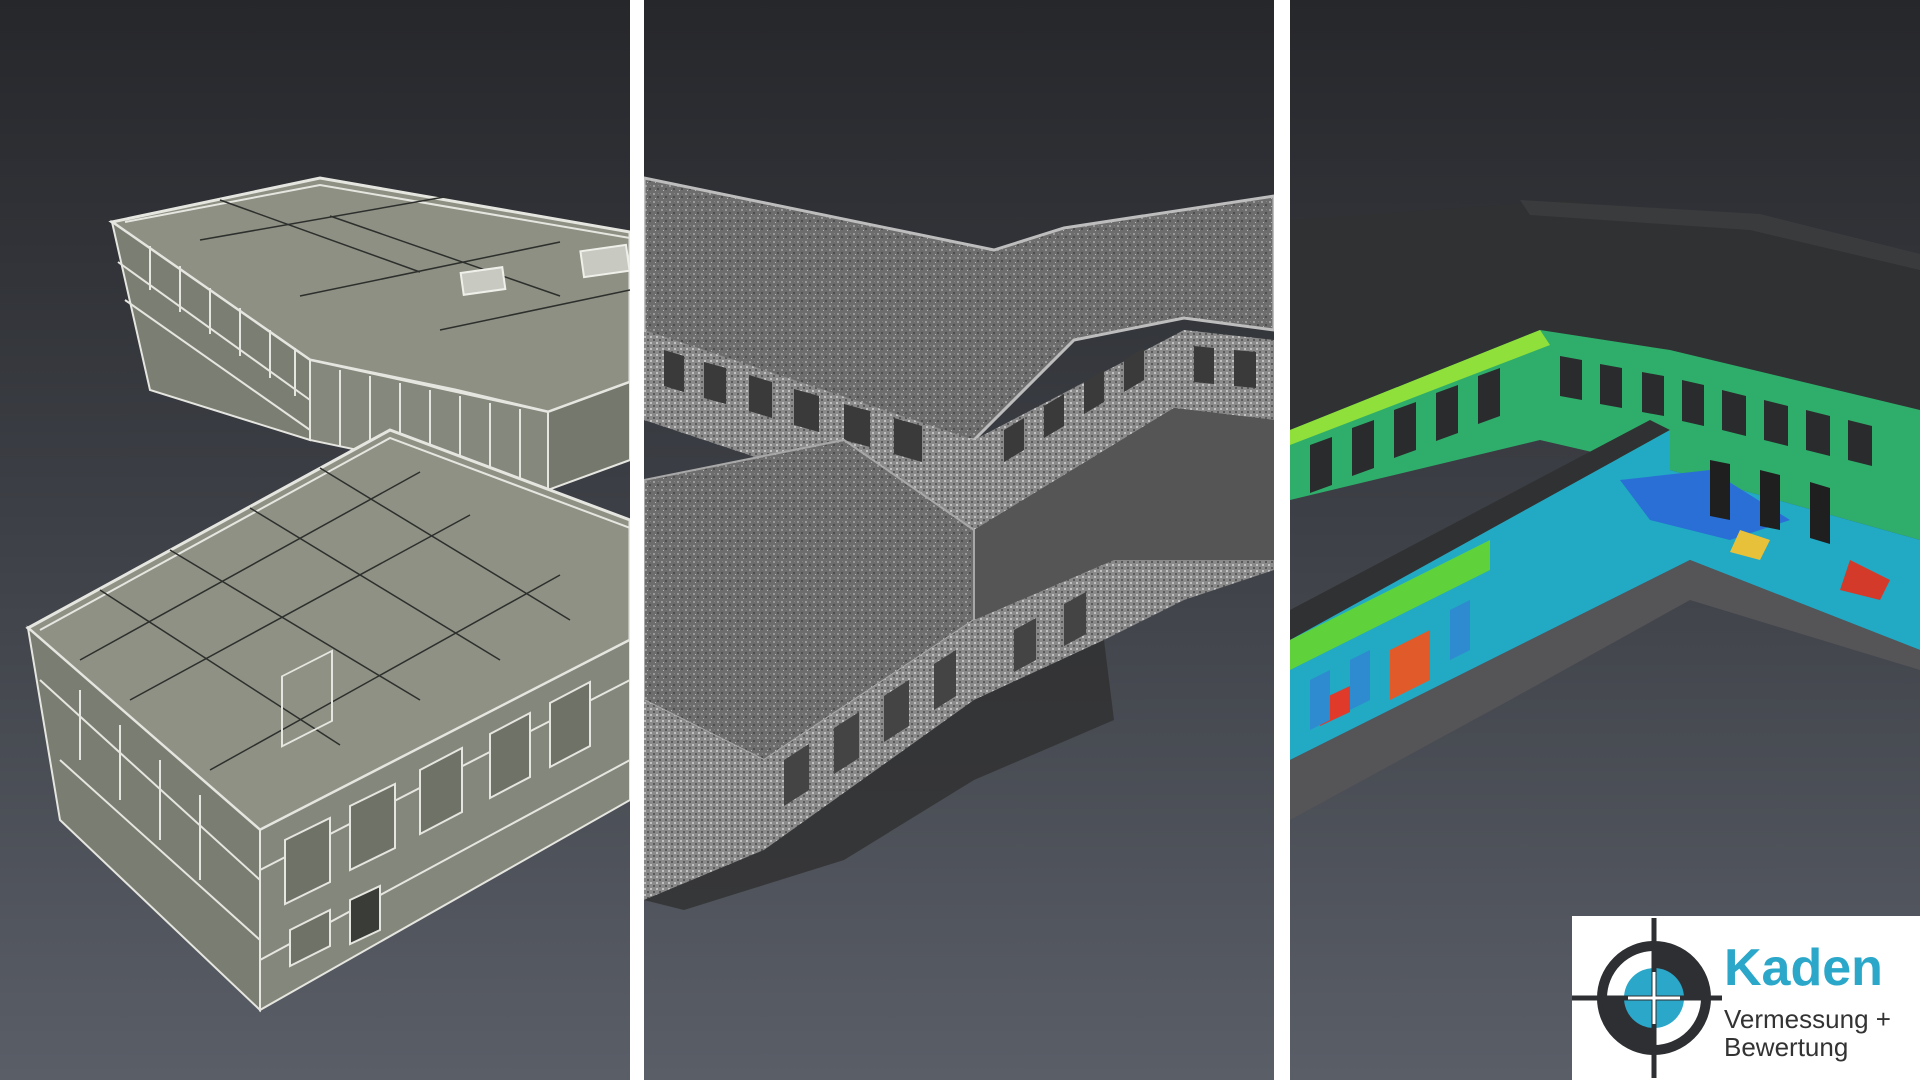 The width and height of the screenshot is (1920, 1080). What do you see at coordinates (1807, 1019) in the screenshot?
I see `brand-tagline-line1: Vermessung +` at bounding box center [1807, 1019].